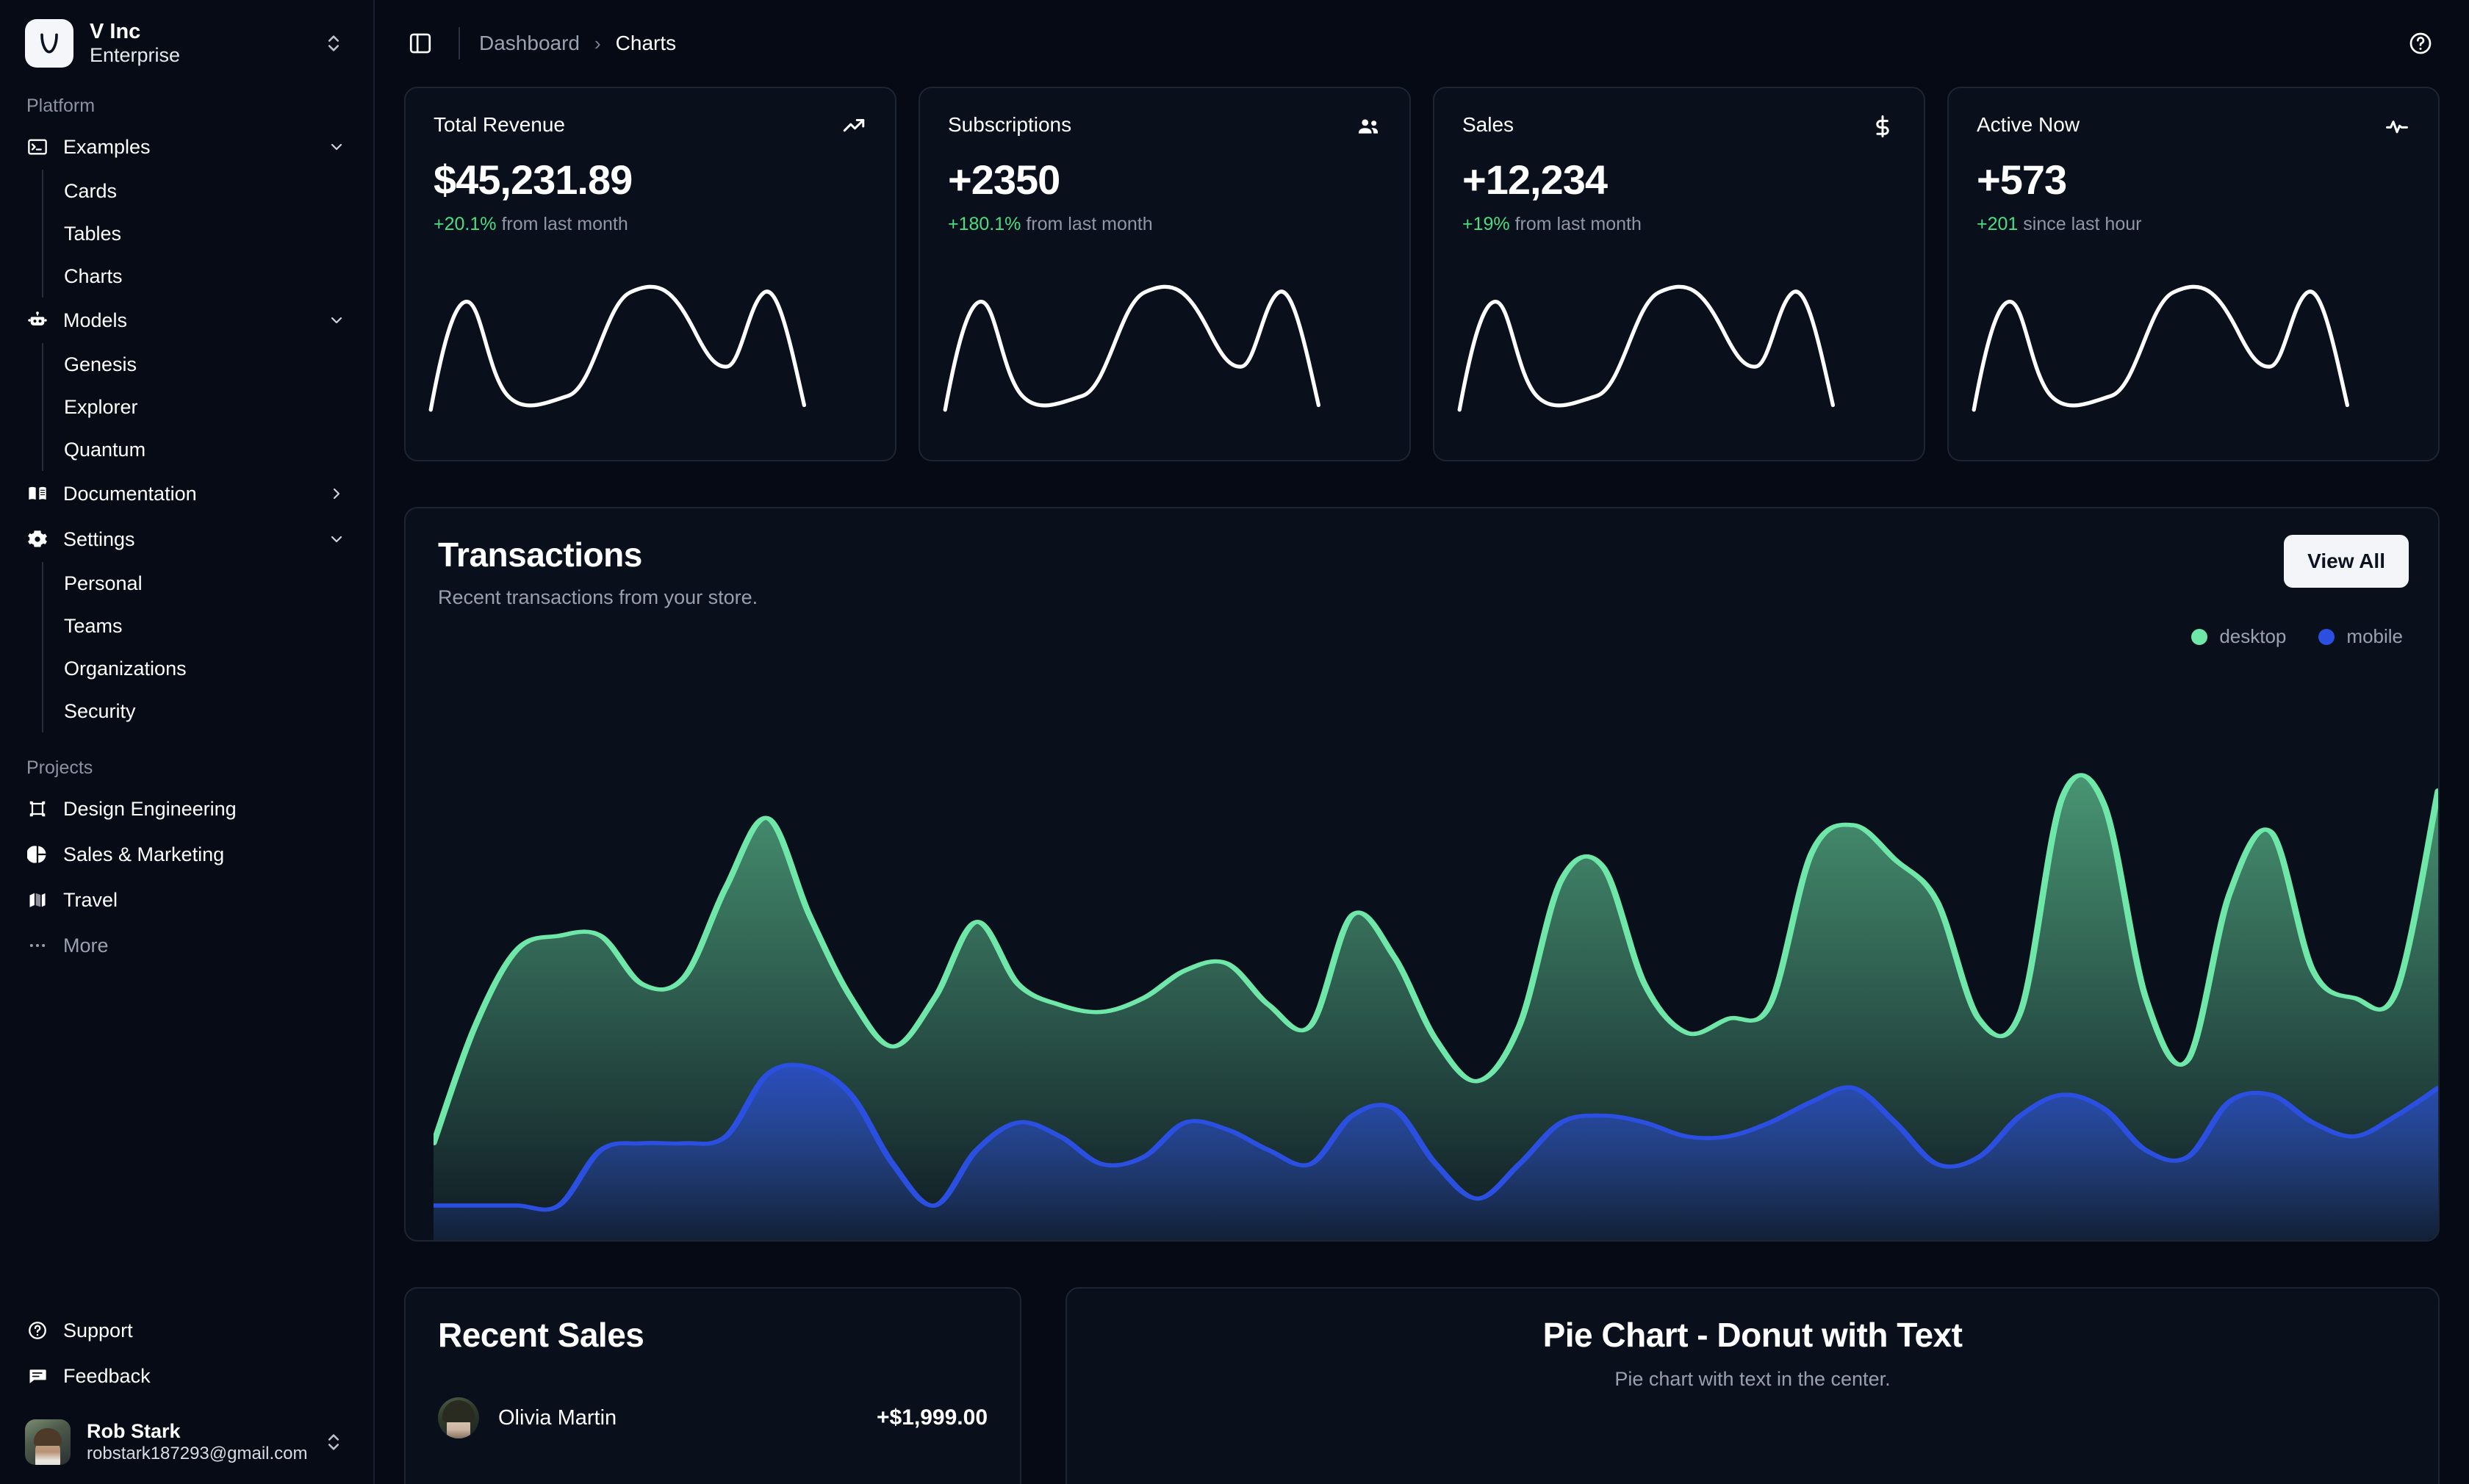  Describe the element at coordinates (557, 1417) in the screenshot. I see `sale-customer-name: Olivia Martin` at that location.